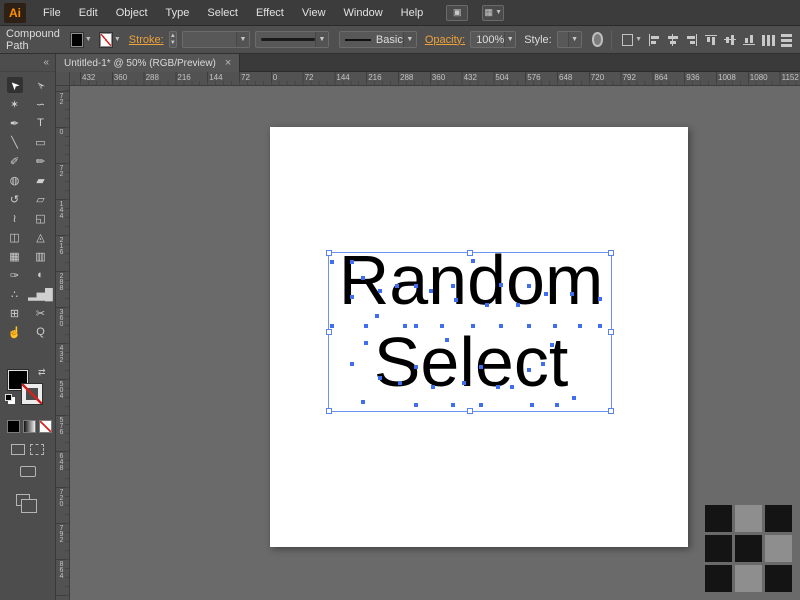 The height and width of the screenshot is (600, 800). What do you see at coordinates (15, 142) in the screenshot?
I see `line-segment-tool: ╲` at bounding box center [15, 142].